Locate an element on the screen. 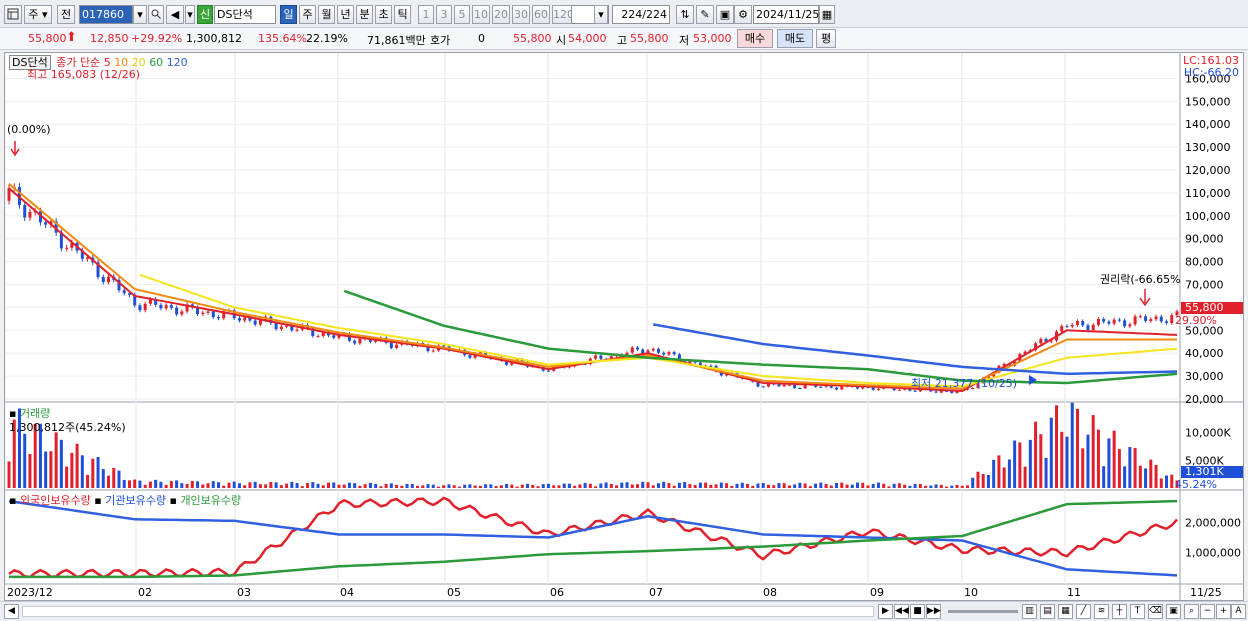 This screenshot has height=621, width=1248. interval-tab-10: 10 is located at coordinates (481, 14).